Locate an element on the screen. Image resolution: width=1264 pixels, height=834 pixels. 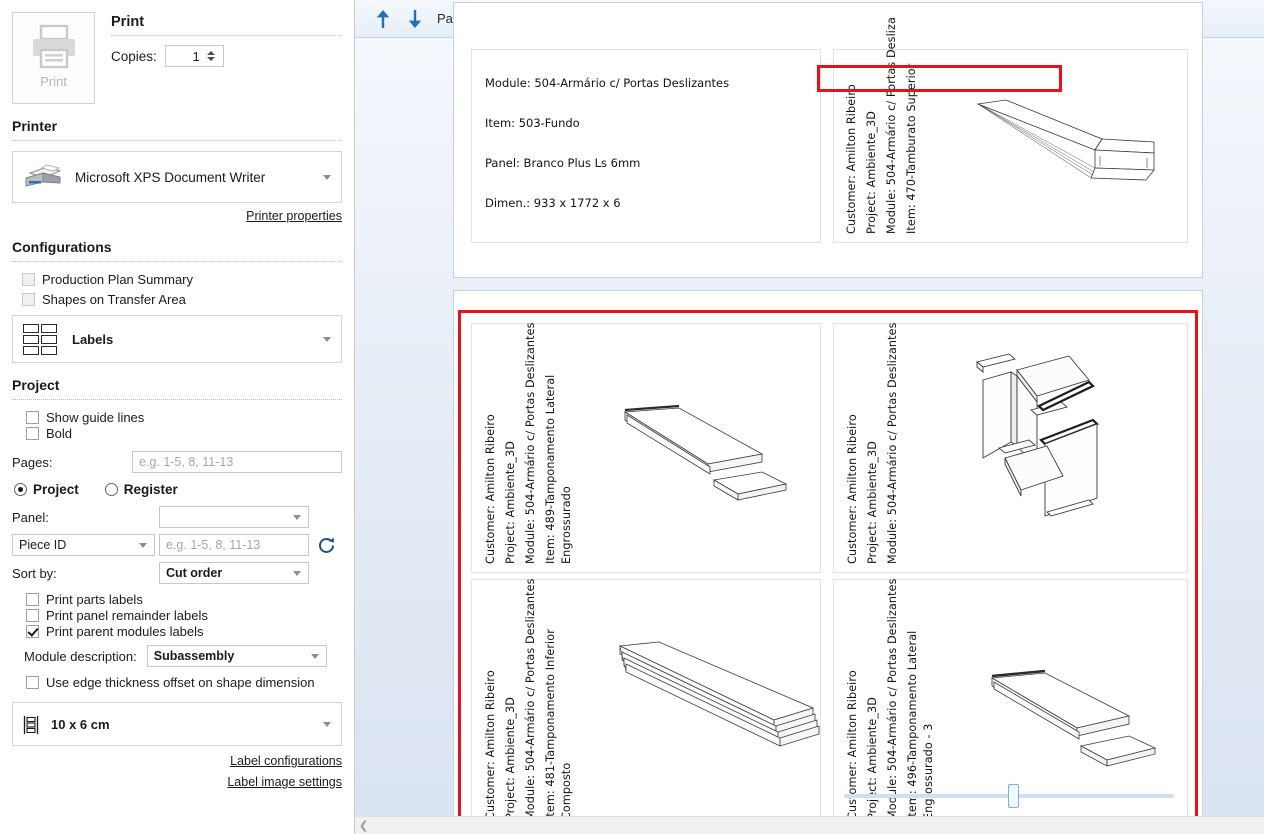
checkbox-label: Production Plan Summary is located at coordinates (118, 279).